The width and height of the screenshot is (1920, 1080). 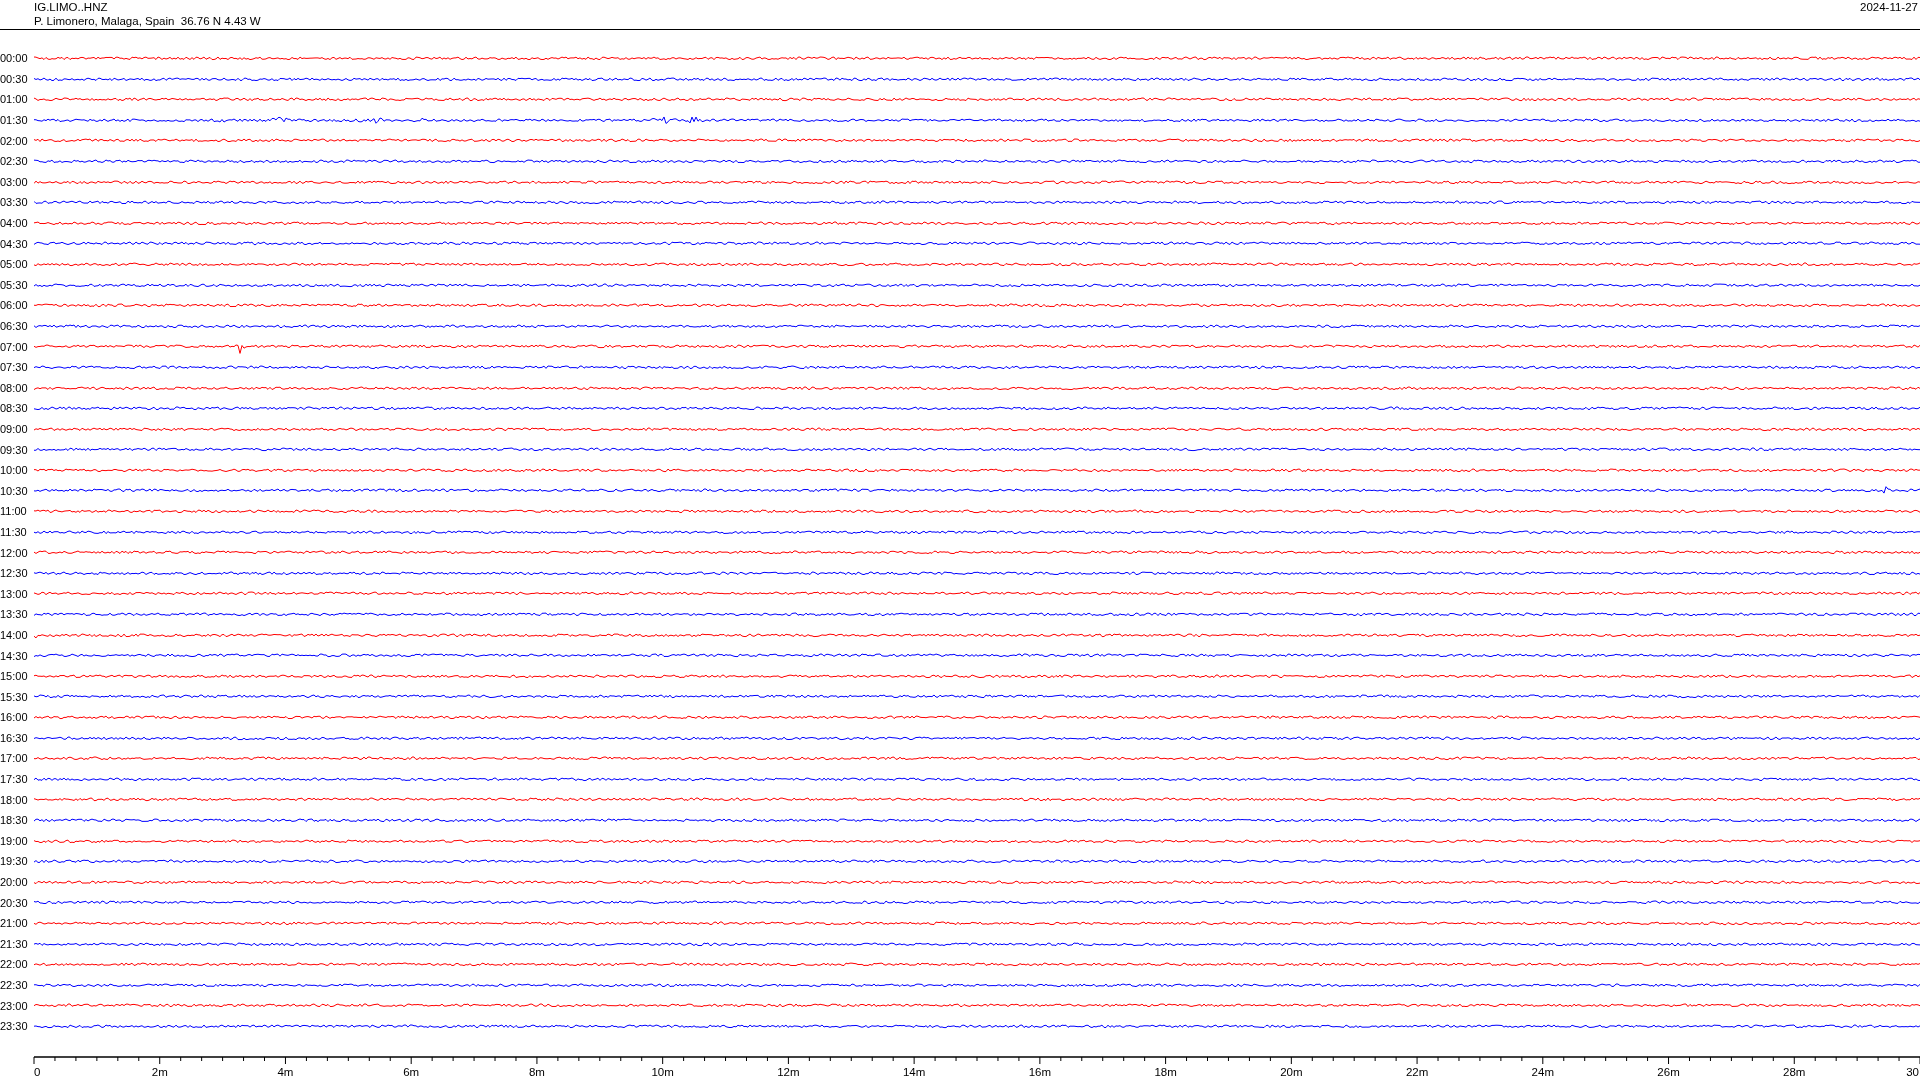 I want to click on time-label: 10:00, so click(x=14, y=470).